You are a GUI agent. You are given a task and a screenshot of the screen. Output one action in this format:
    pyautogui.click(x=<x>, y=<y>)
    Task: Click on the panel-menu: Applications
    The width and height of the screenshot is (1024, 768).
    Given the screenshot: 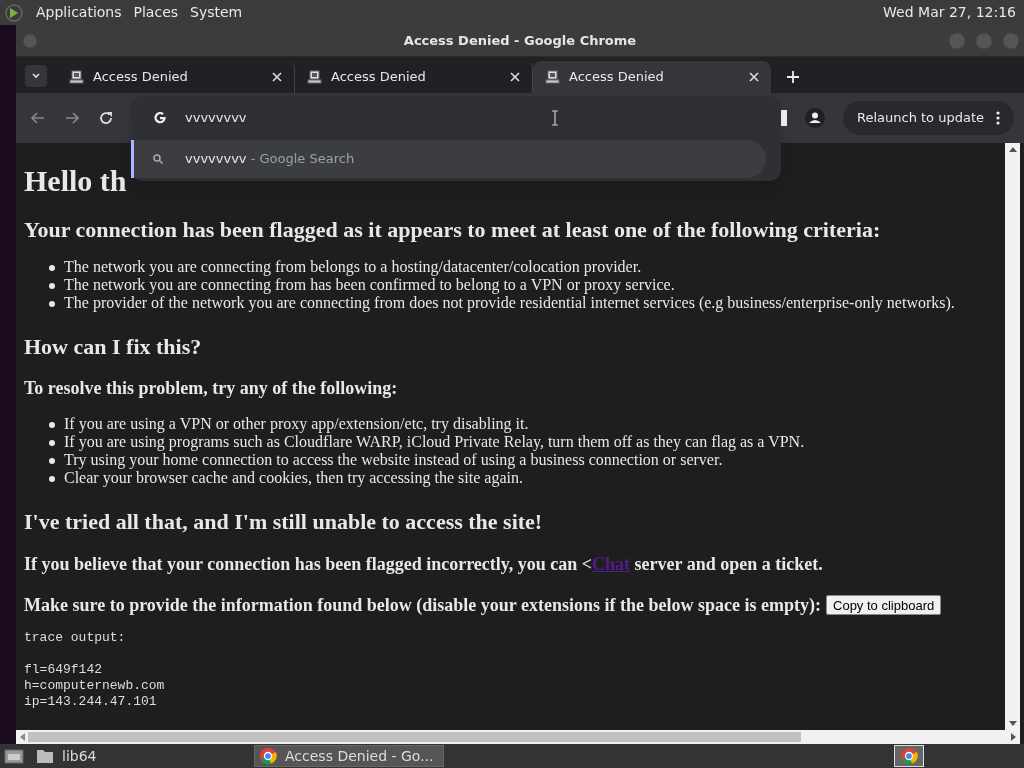 What is the action you would take?
    pyautogui.click(x=79, y=12)
    